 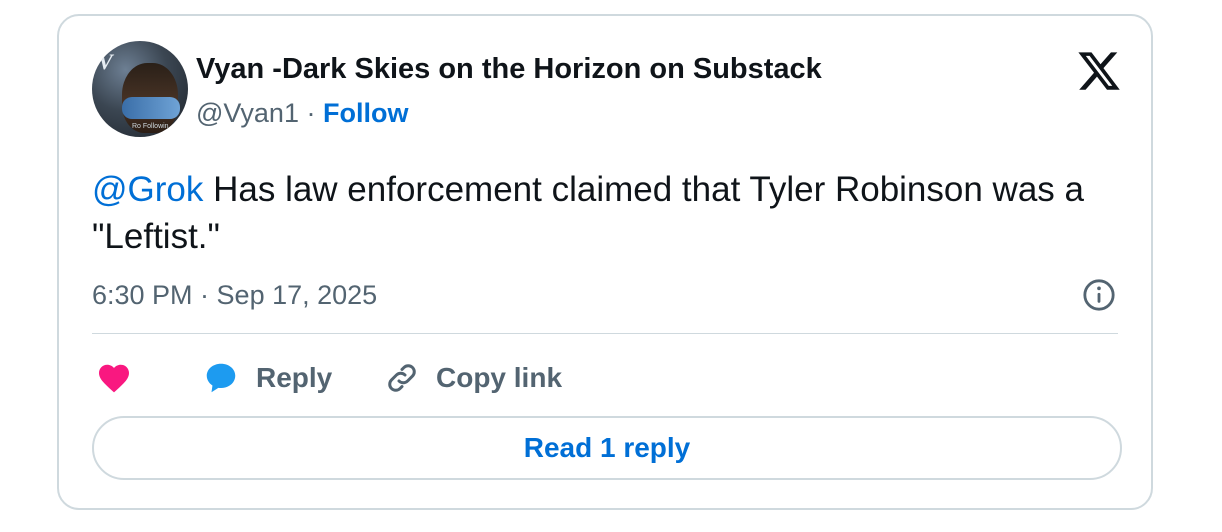 What do you see at coordinates (1099, 71) in the screenshot?
I see `x-logo-icon` at bounding box center [1099, 71].